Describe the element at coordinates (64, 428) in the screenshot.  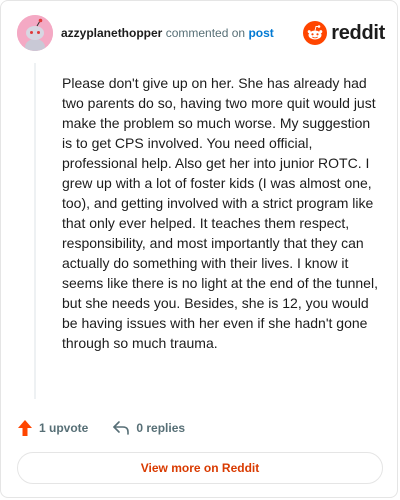
I see `upvote-count: 1 upvote` at that location.